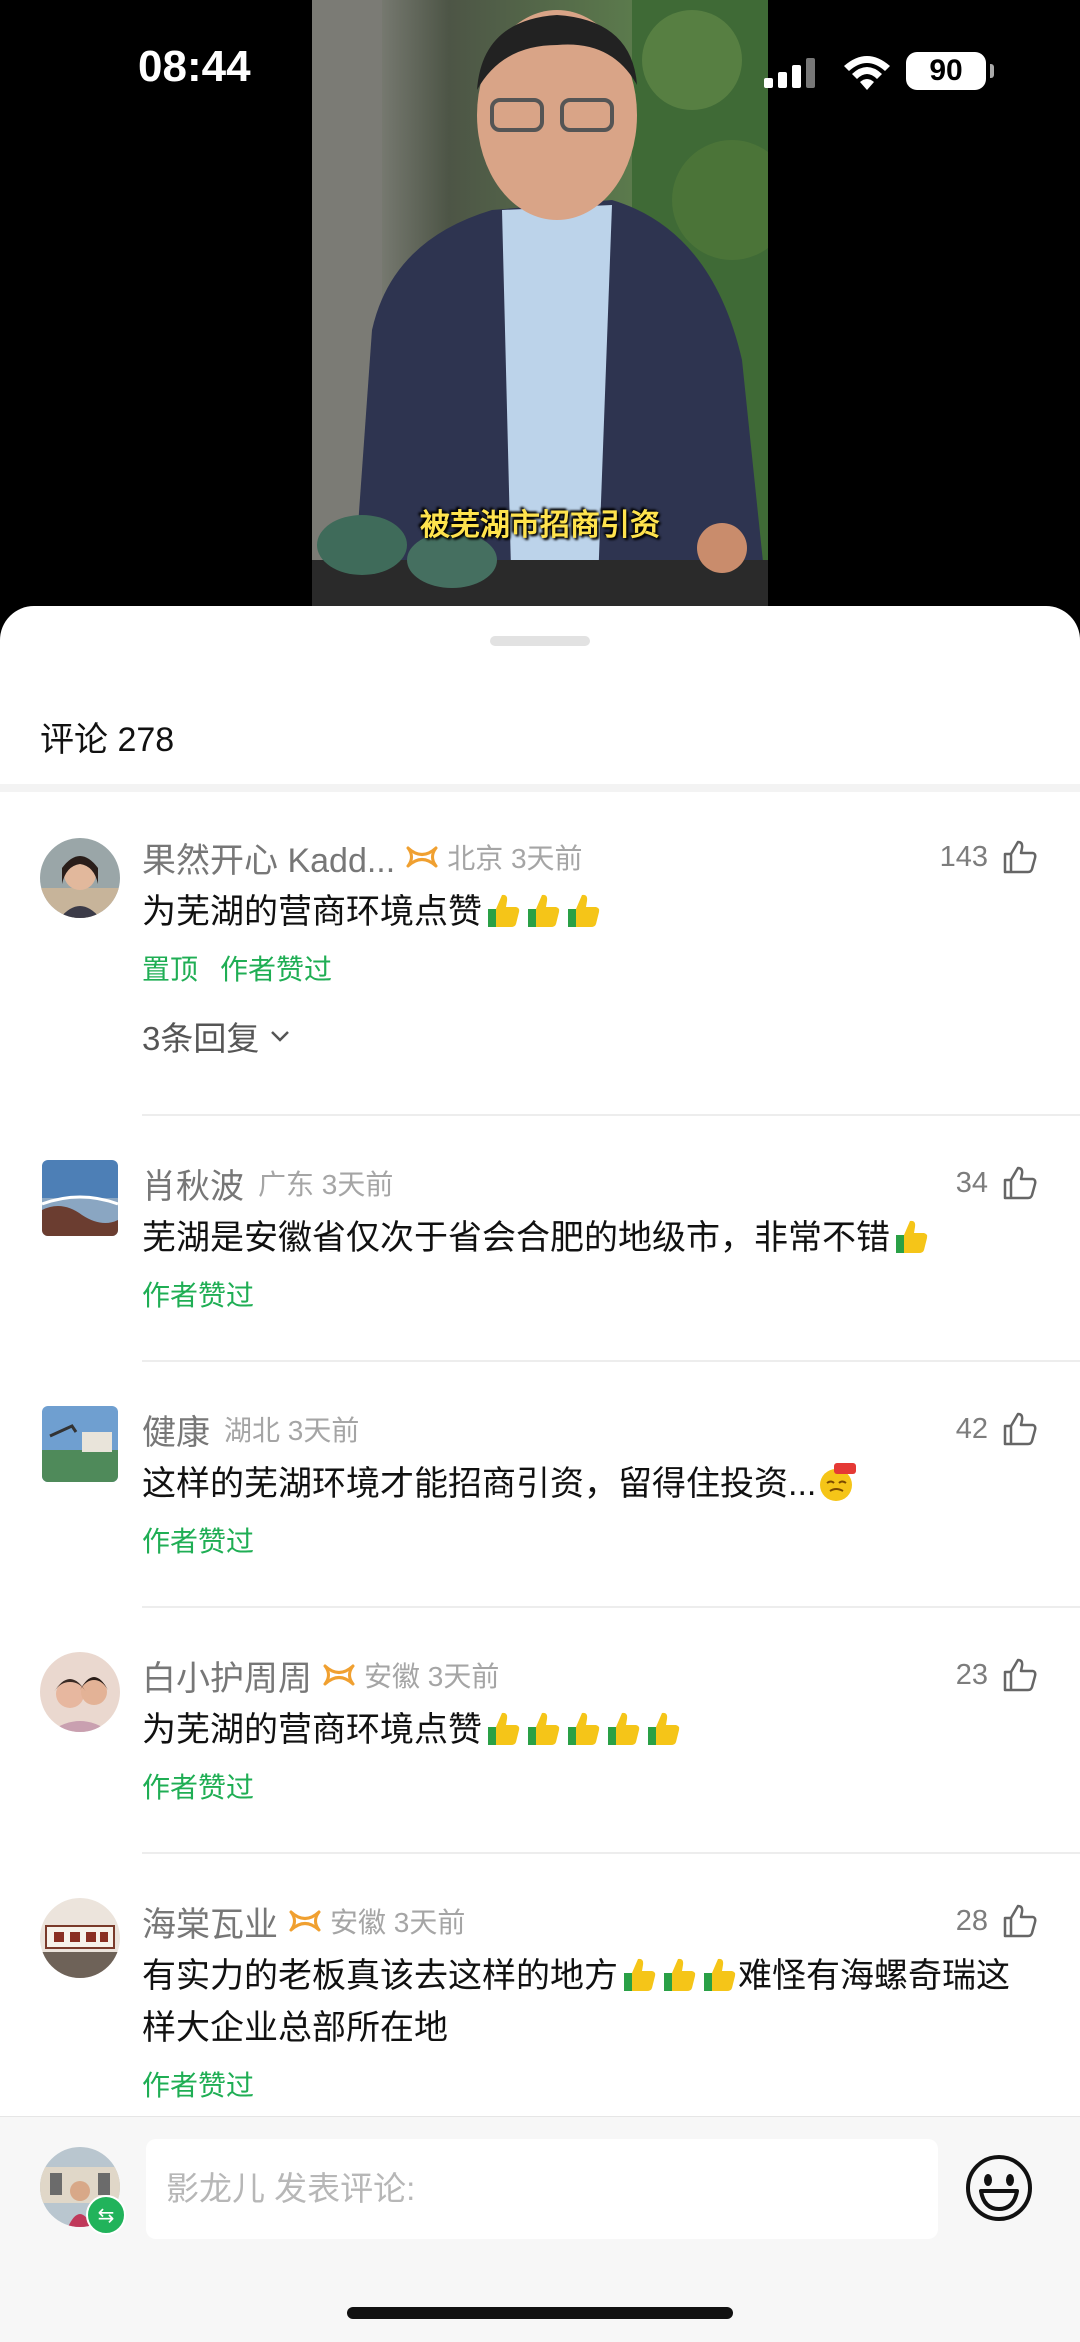 The image size is (1080, 2342). I want to click on comment-meta: 白小护周周 安徽 3天前, so click(320, 1675).